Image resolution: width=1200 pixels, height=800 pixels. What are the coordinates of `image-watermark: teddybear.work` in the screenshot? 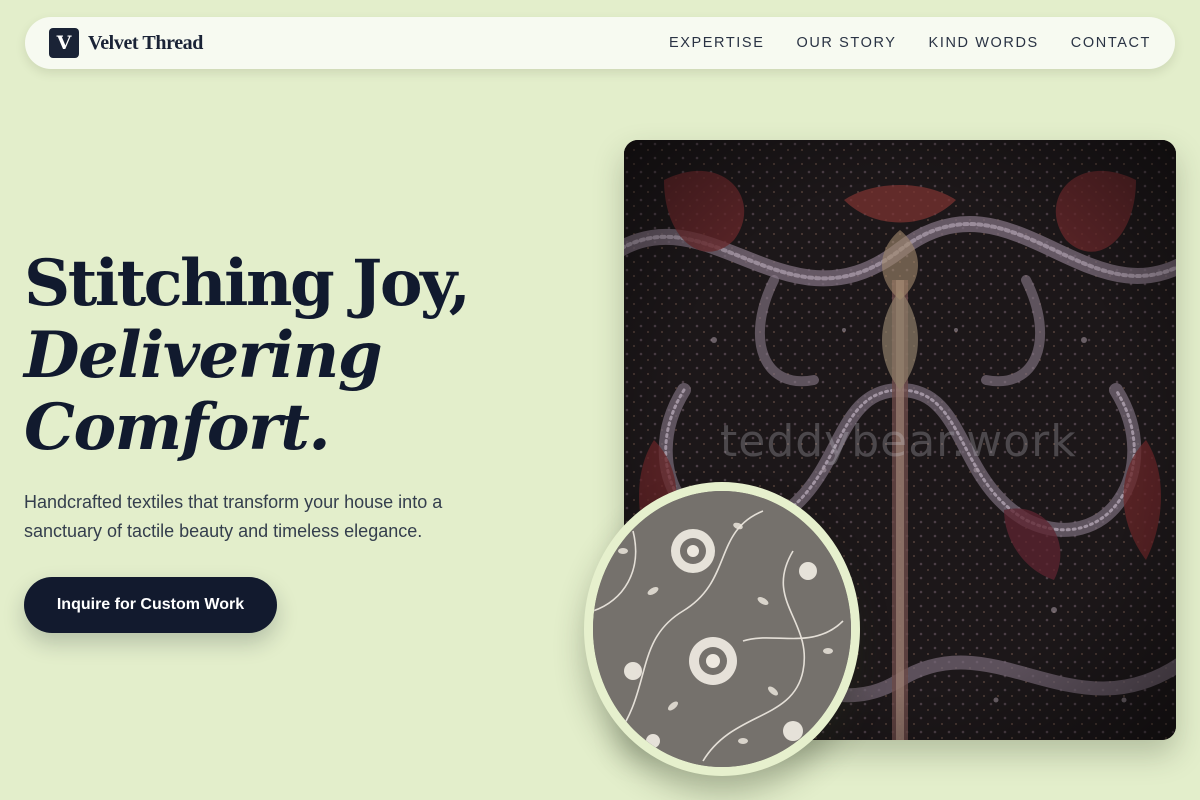 It's located at (898, 441).